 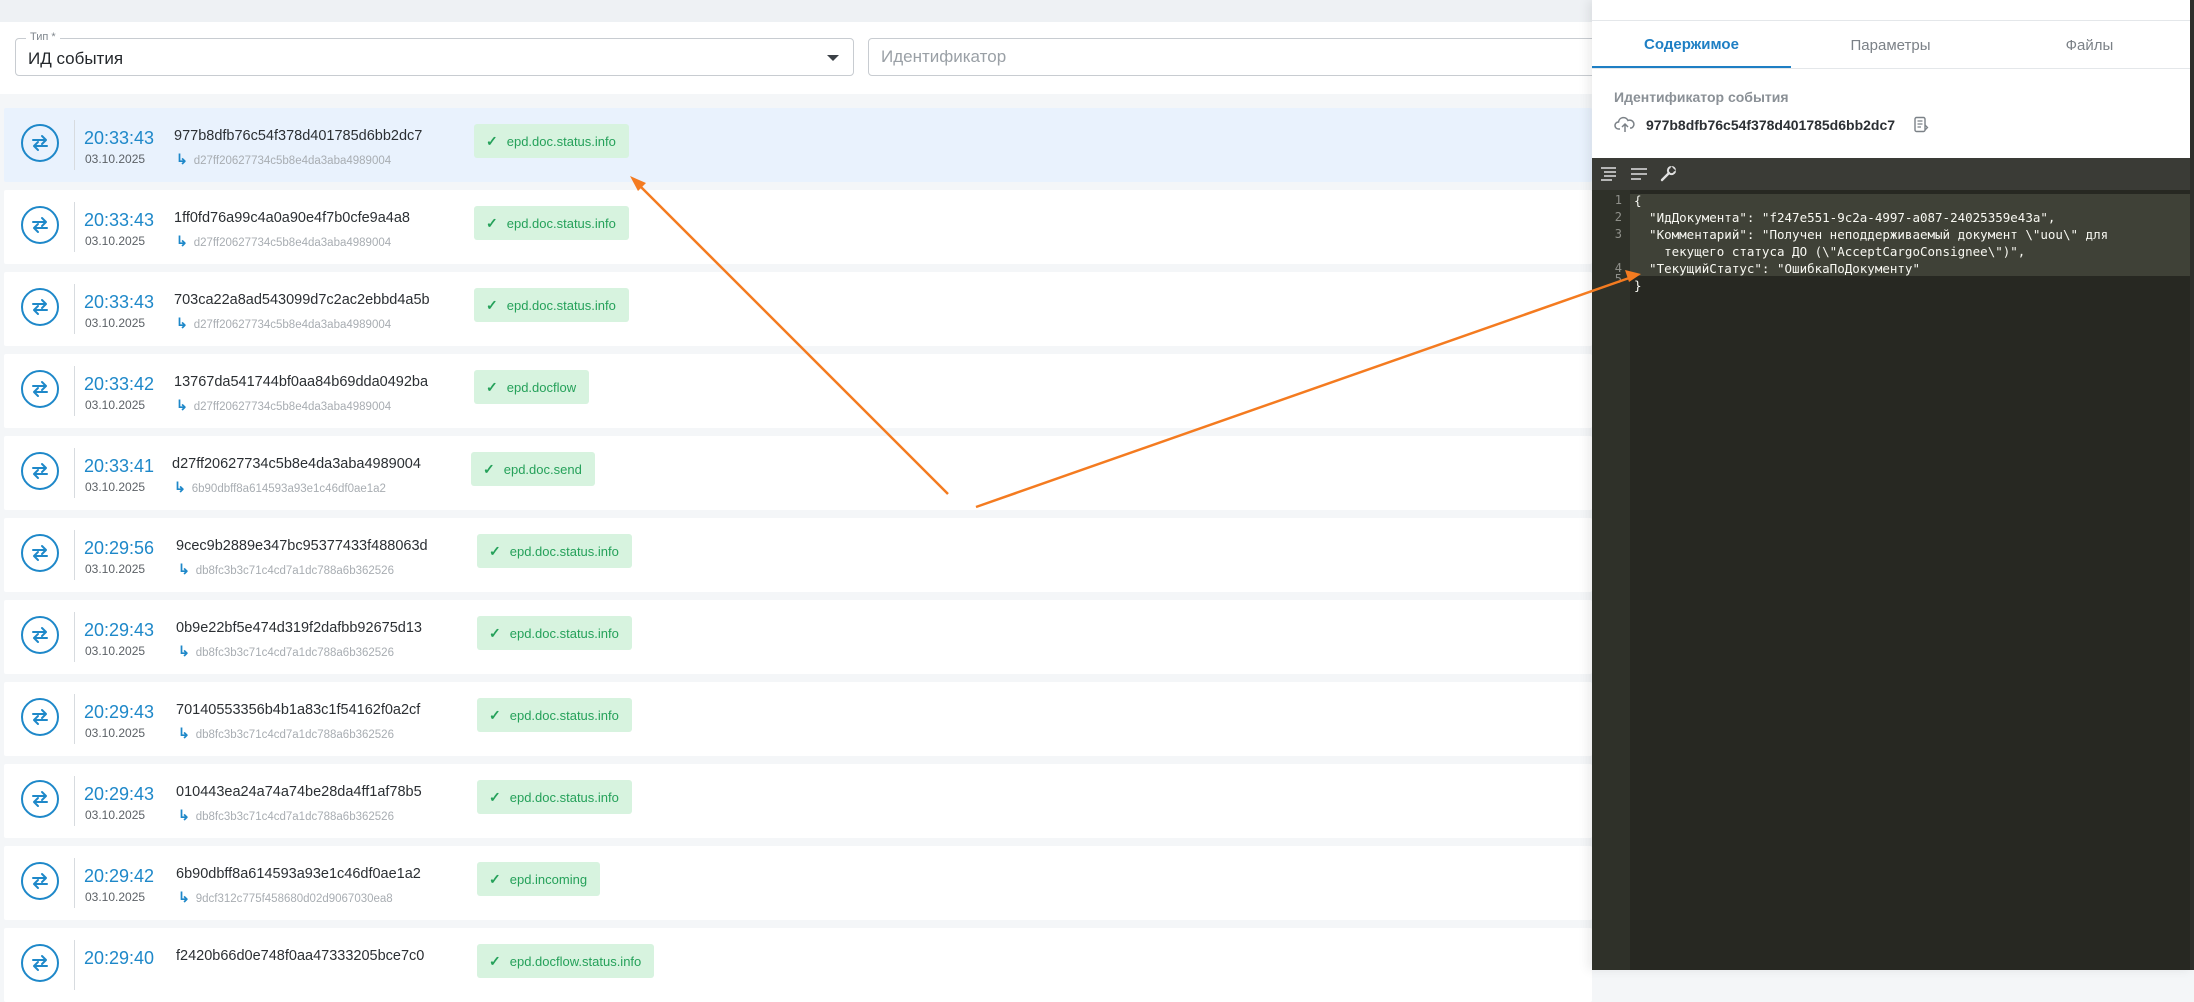 I want to click on line-number: 1, so click(x=1618, y=200).